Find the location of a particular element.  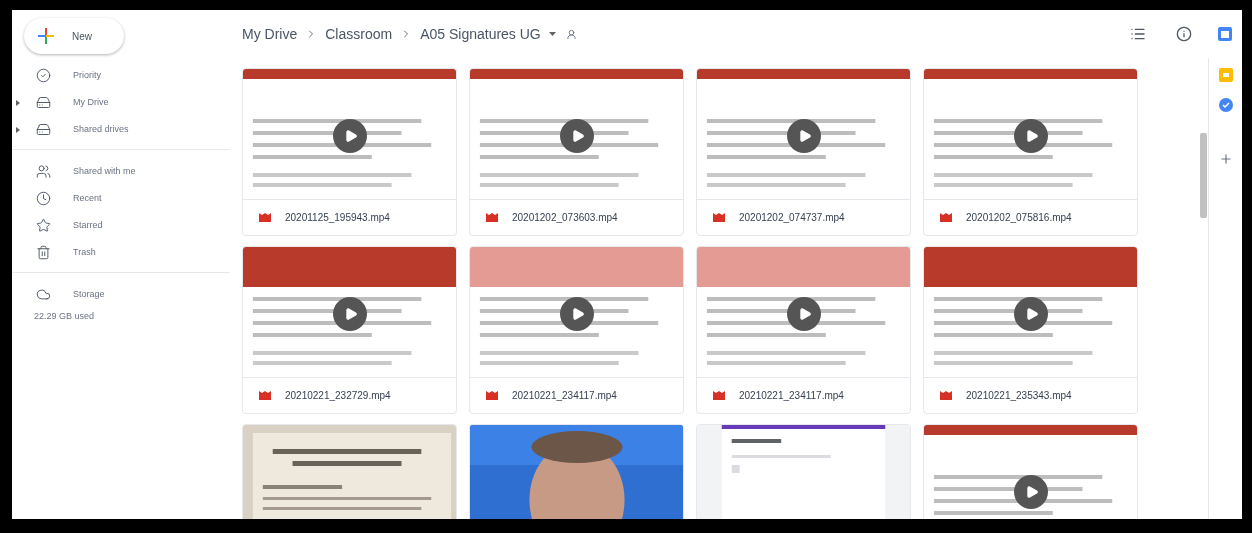

star-icon is located at coordinates (43, 225).